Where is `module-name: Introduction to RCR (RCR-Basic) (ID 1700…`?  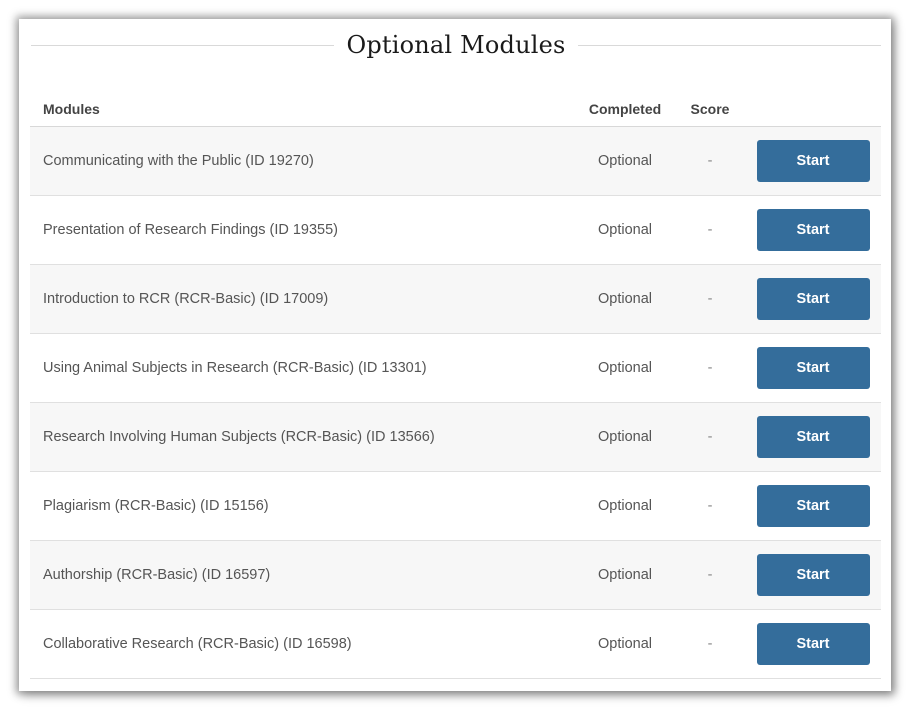
module-name: Introduction to RCR (RCR-Basic) (ID 1700… is located at coordinates (302, 299).